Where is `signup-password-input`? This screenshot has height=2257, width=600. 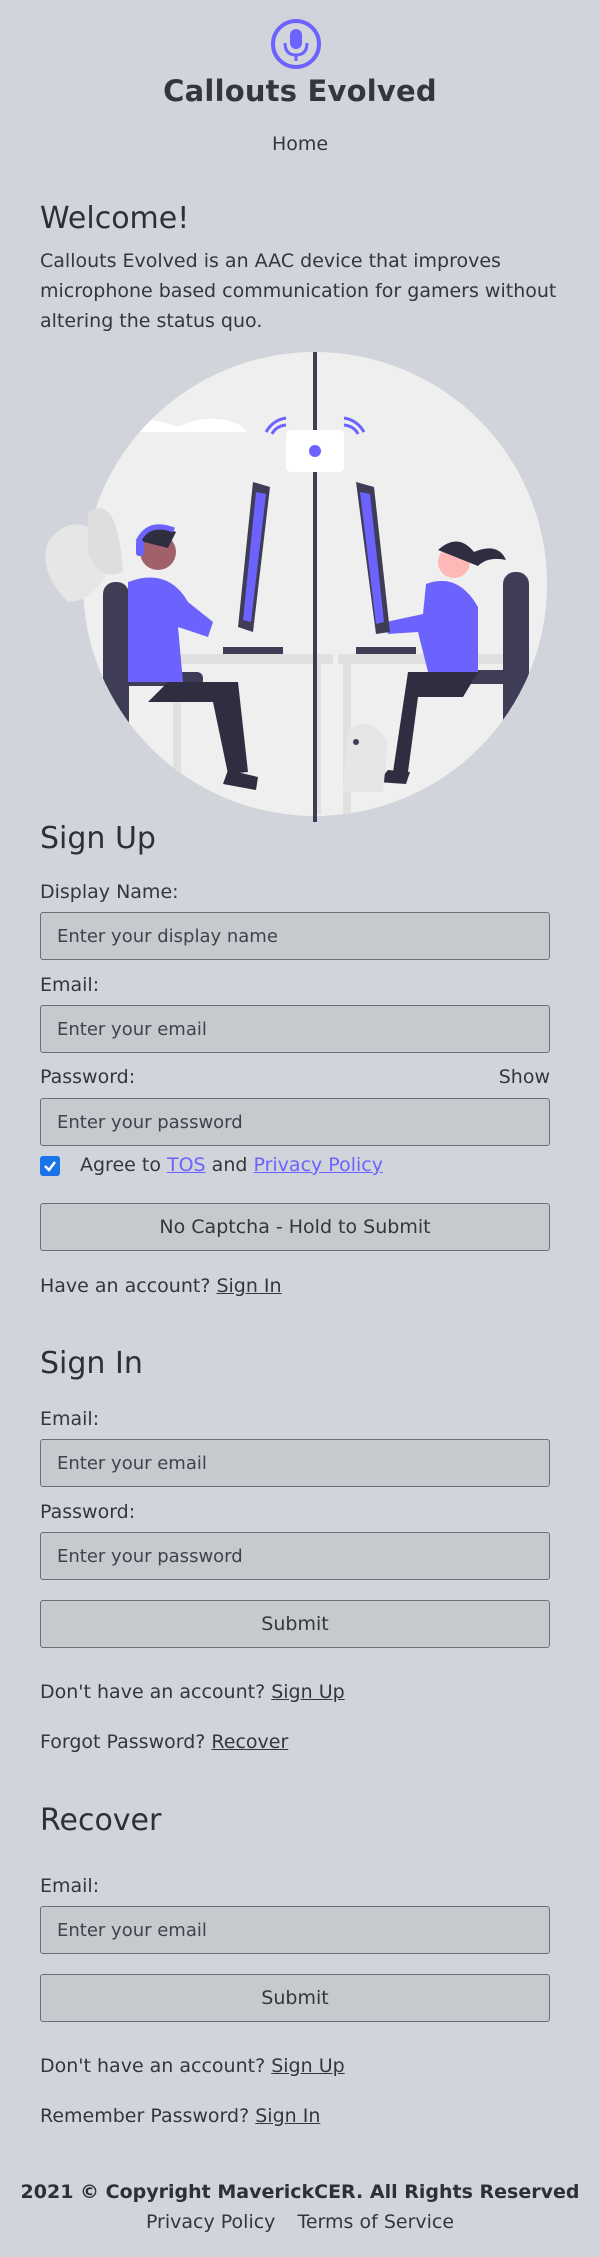
signup-password-input is located at coordinates (295, 1122).